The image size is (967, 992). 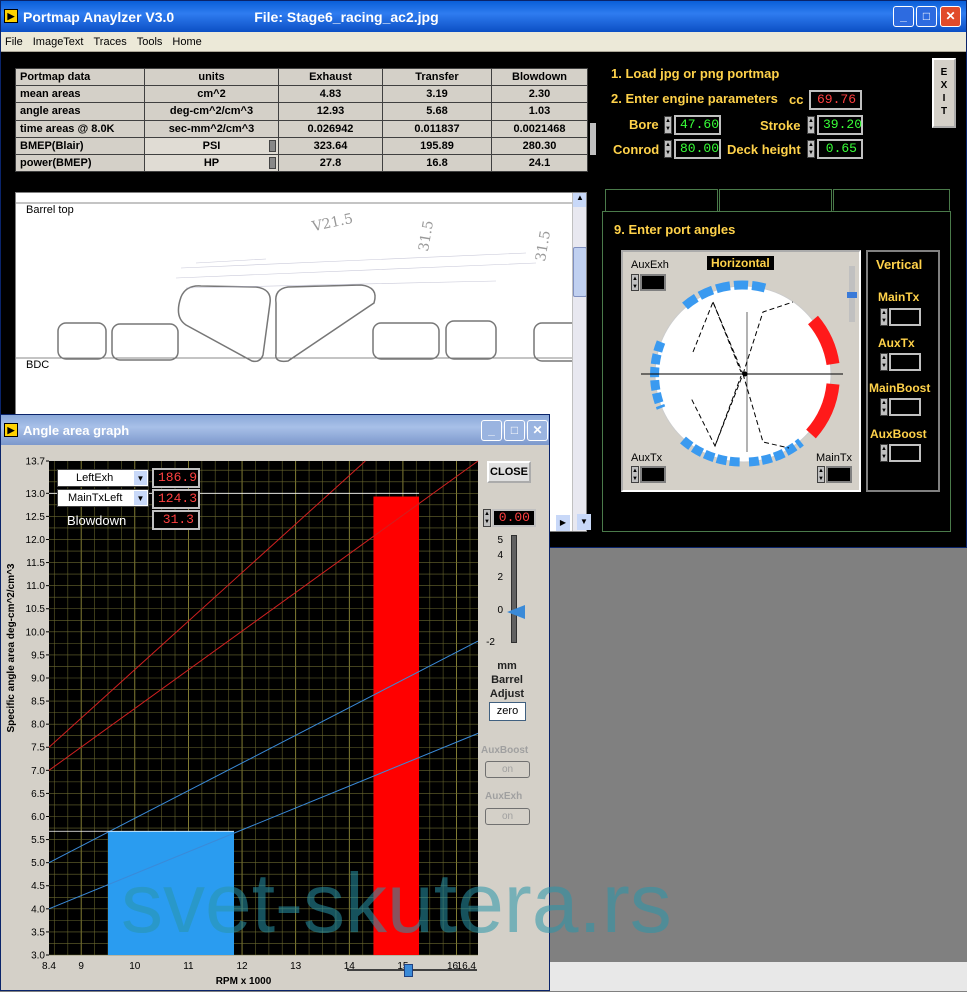 I want to click on deck-height-label: Deck height, so click(x=764, y=149).